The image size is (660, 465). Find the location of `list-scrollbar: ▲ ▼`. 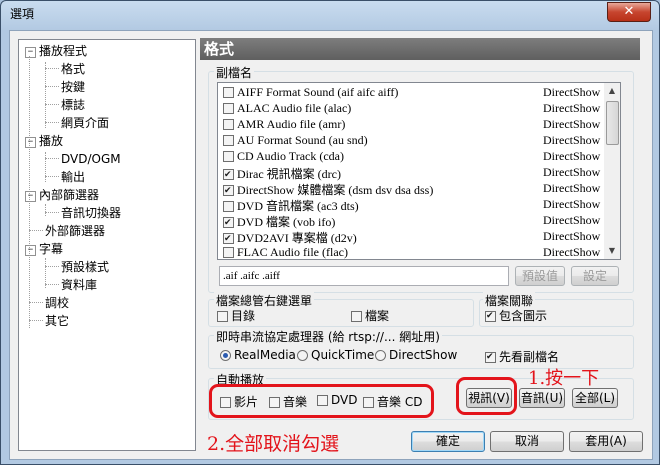

list-scrollbar: ▲ ▼ is located at coordinates (612, 171).